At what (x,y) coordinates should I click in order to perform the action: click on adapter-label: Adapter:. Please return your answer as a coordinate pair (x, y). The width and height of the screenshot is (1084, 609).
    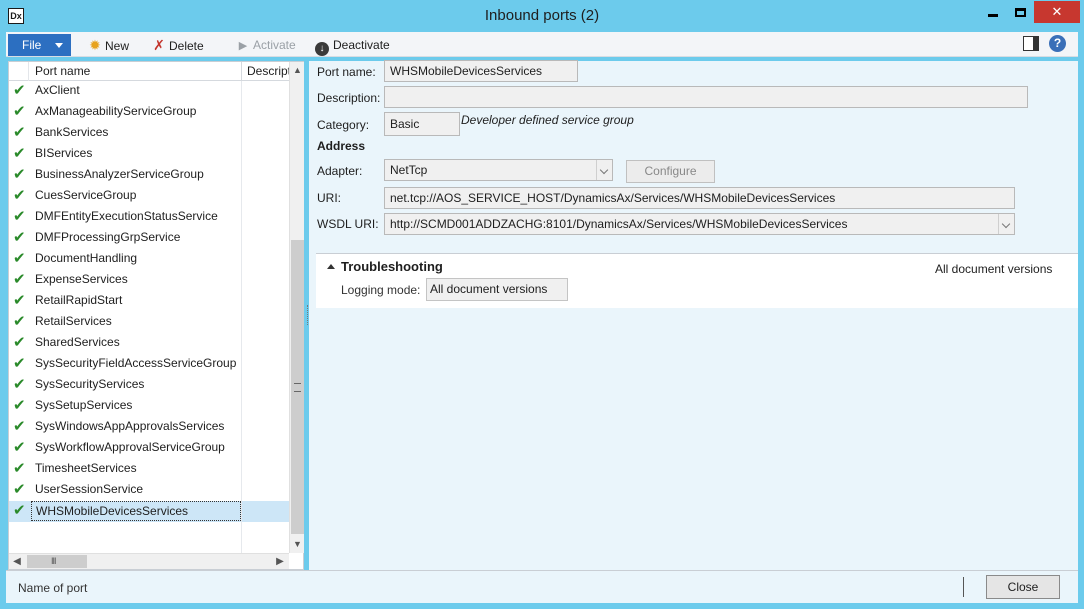
    Looking at the image, I should click on (340, 171).